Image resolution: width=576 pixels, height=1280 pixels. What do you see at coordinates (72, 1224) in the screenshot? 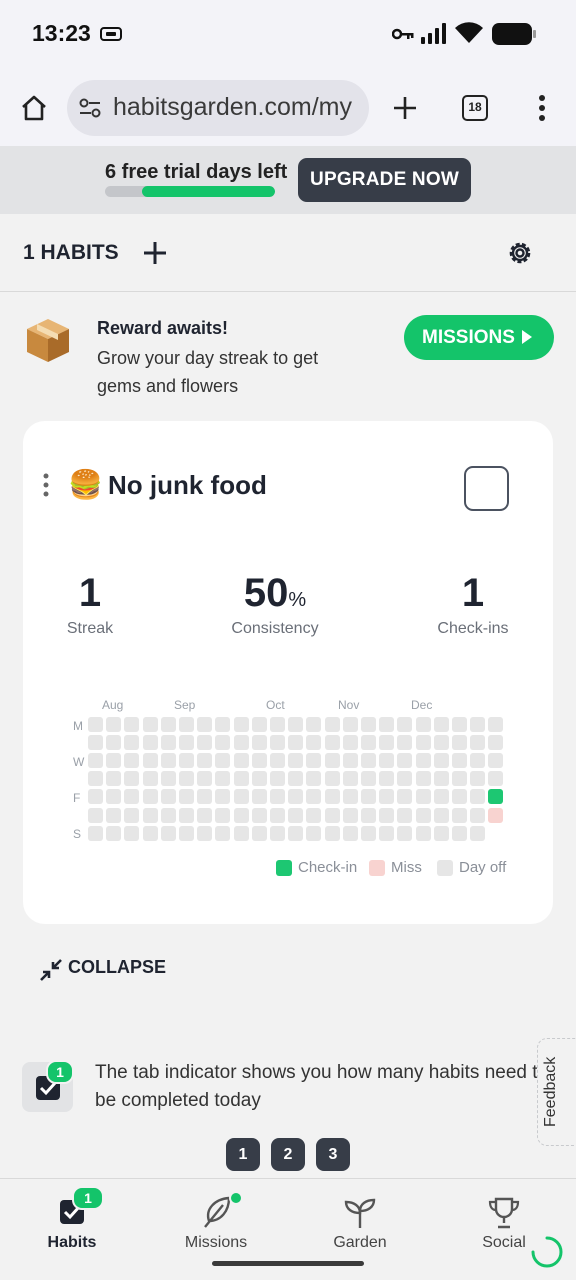
I see `nav-habits: 1 Habits` at bounding box center [72, 1224].